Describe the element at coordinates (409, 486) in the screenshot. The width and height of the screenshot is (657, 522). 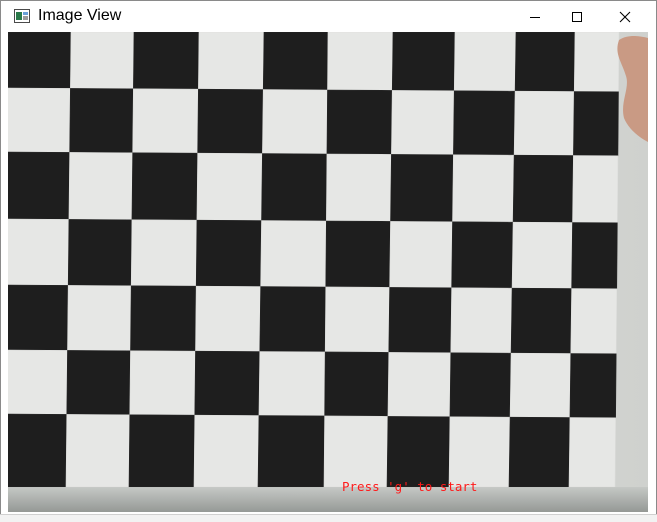
I see `overlay-instruction-text: Press 'g' to start` at that location.